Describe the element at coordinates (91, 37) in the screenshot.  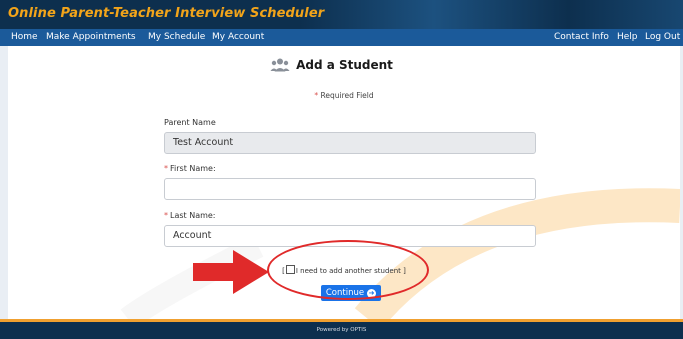
I see `nav-make-appointments: Make Appointments` at that location.